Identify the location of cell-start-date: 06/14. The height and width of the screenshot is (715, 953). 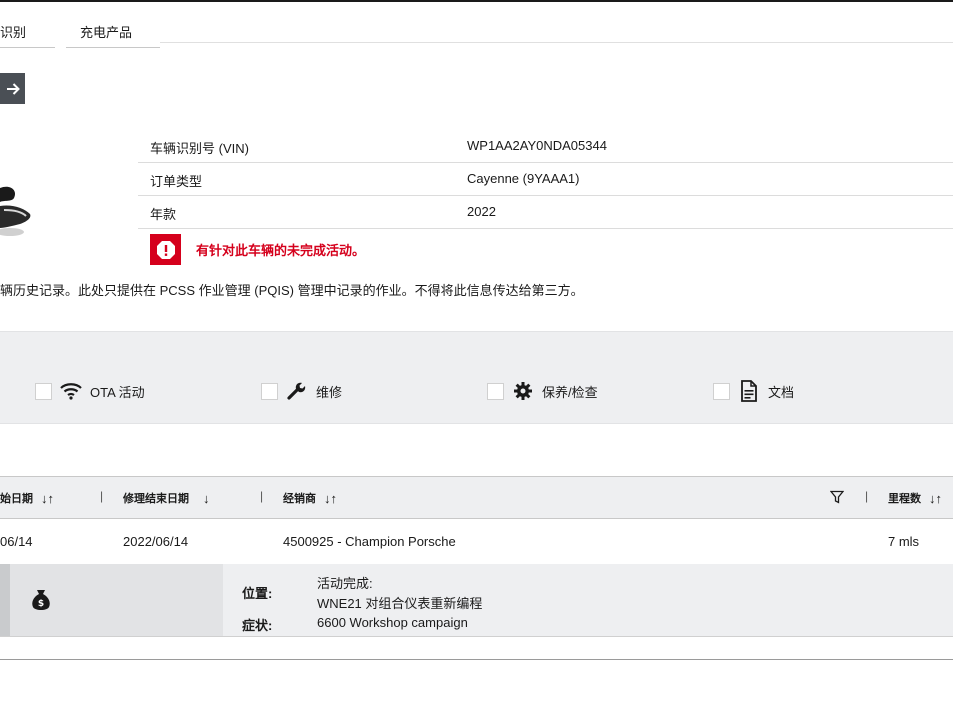
(16, 541).